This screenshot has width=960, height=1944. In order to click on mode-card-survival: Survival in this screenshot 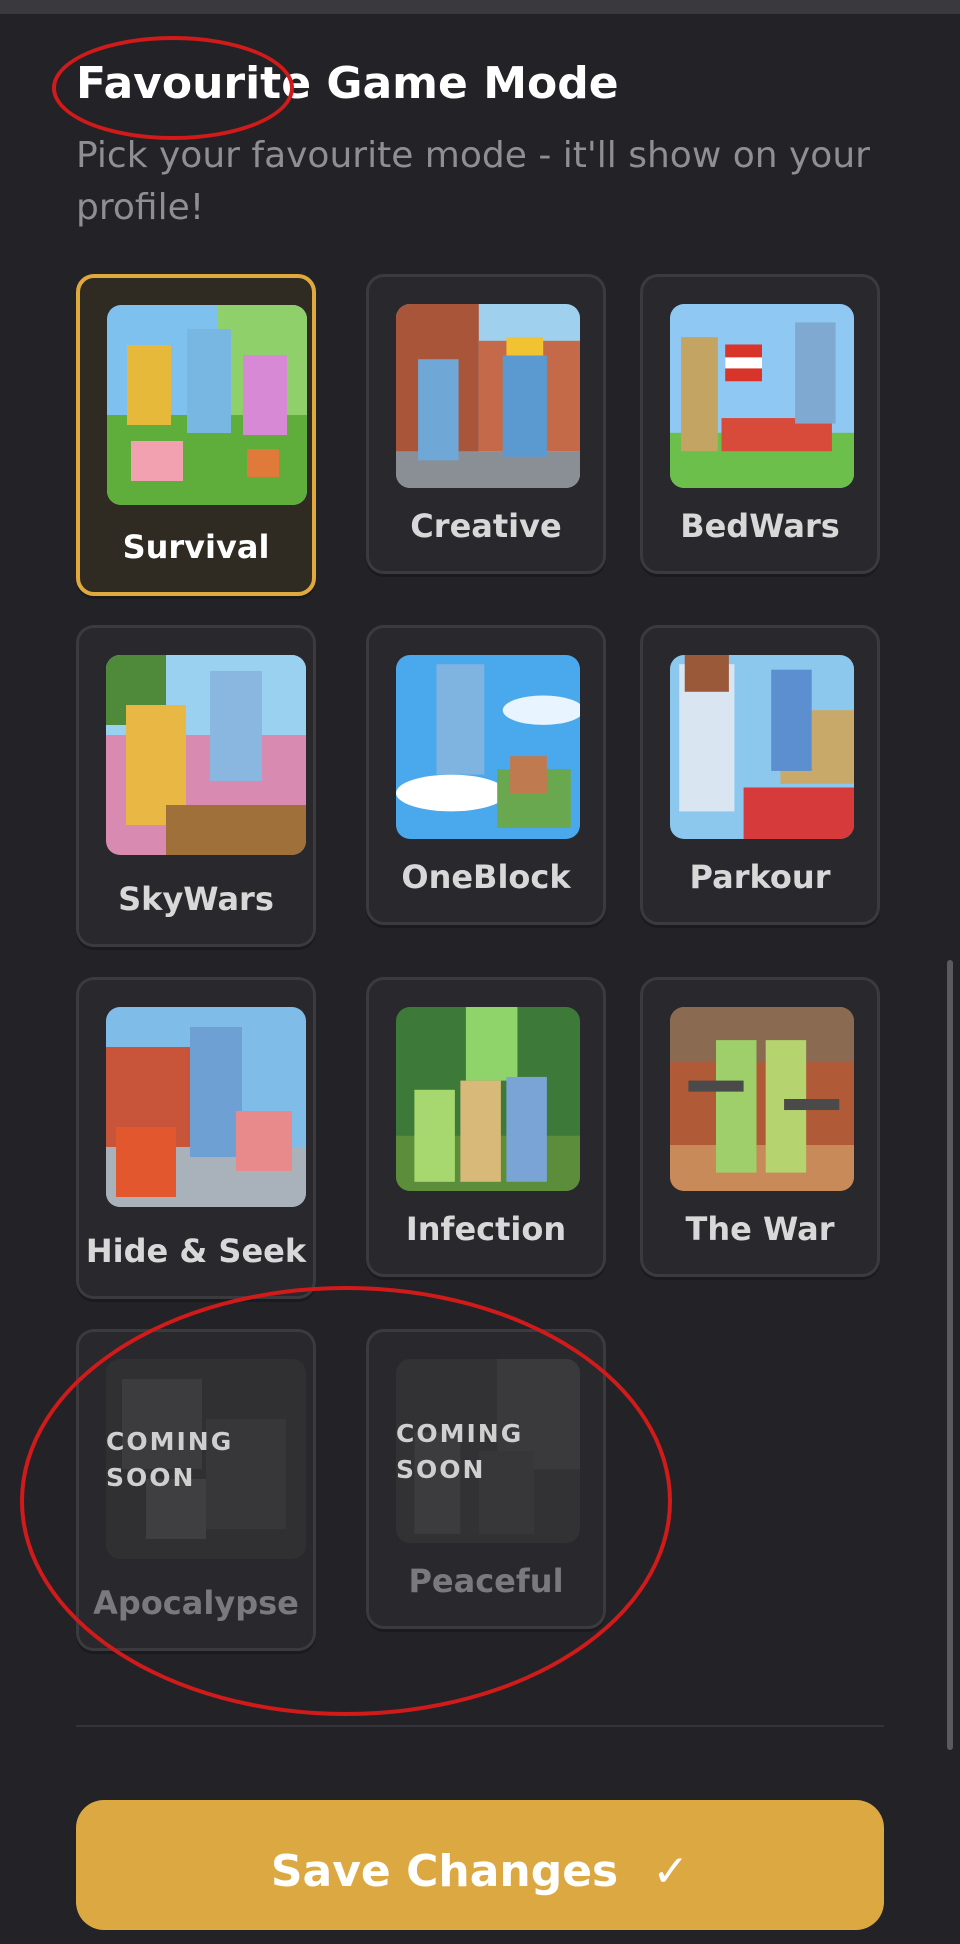, I will do `click(196, 435)`.